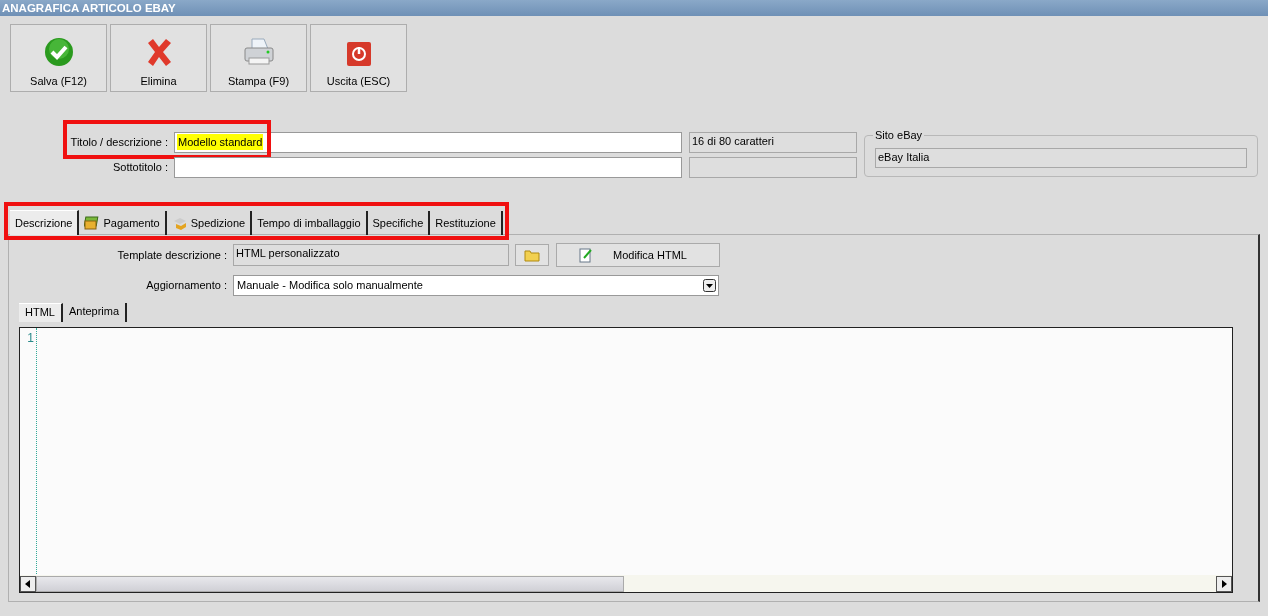 The image size is (1268, 616). Describe the element at coordinates (371, 255) in the screenshot. I see `template-field: HTML personalizzato` at that location.